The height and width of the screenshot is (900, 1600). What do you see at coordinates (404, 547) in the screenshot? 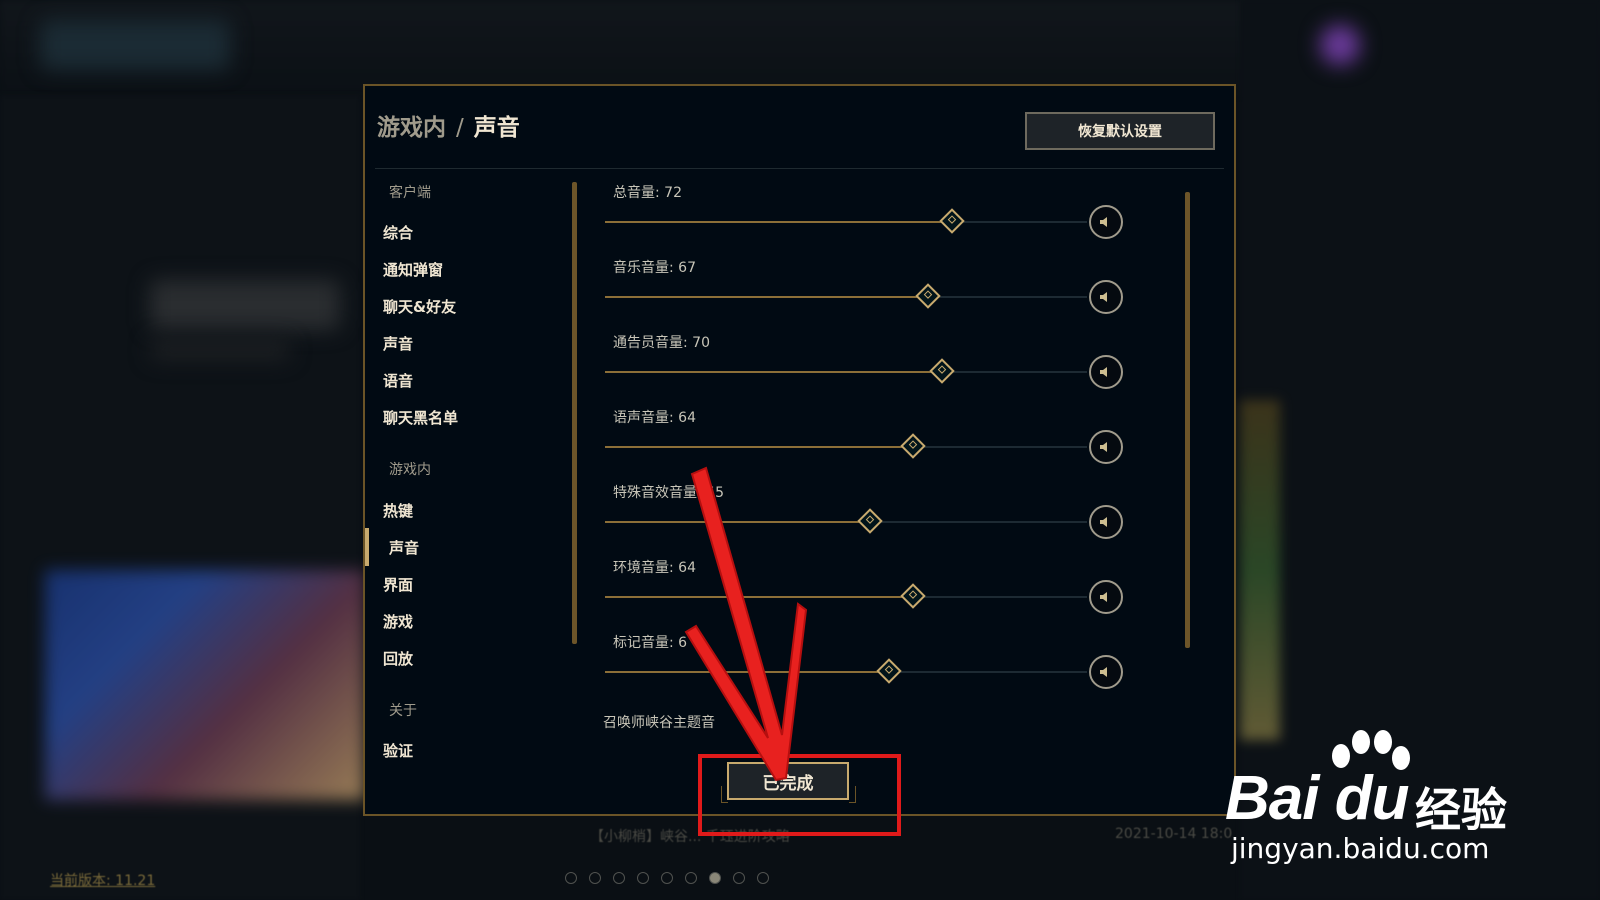
I see `sidebar-item-ingame-sound: 声音` at bounding box center [404, 547].